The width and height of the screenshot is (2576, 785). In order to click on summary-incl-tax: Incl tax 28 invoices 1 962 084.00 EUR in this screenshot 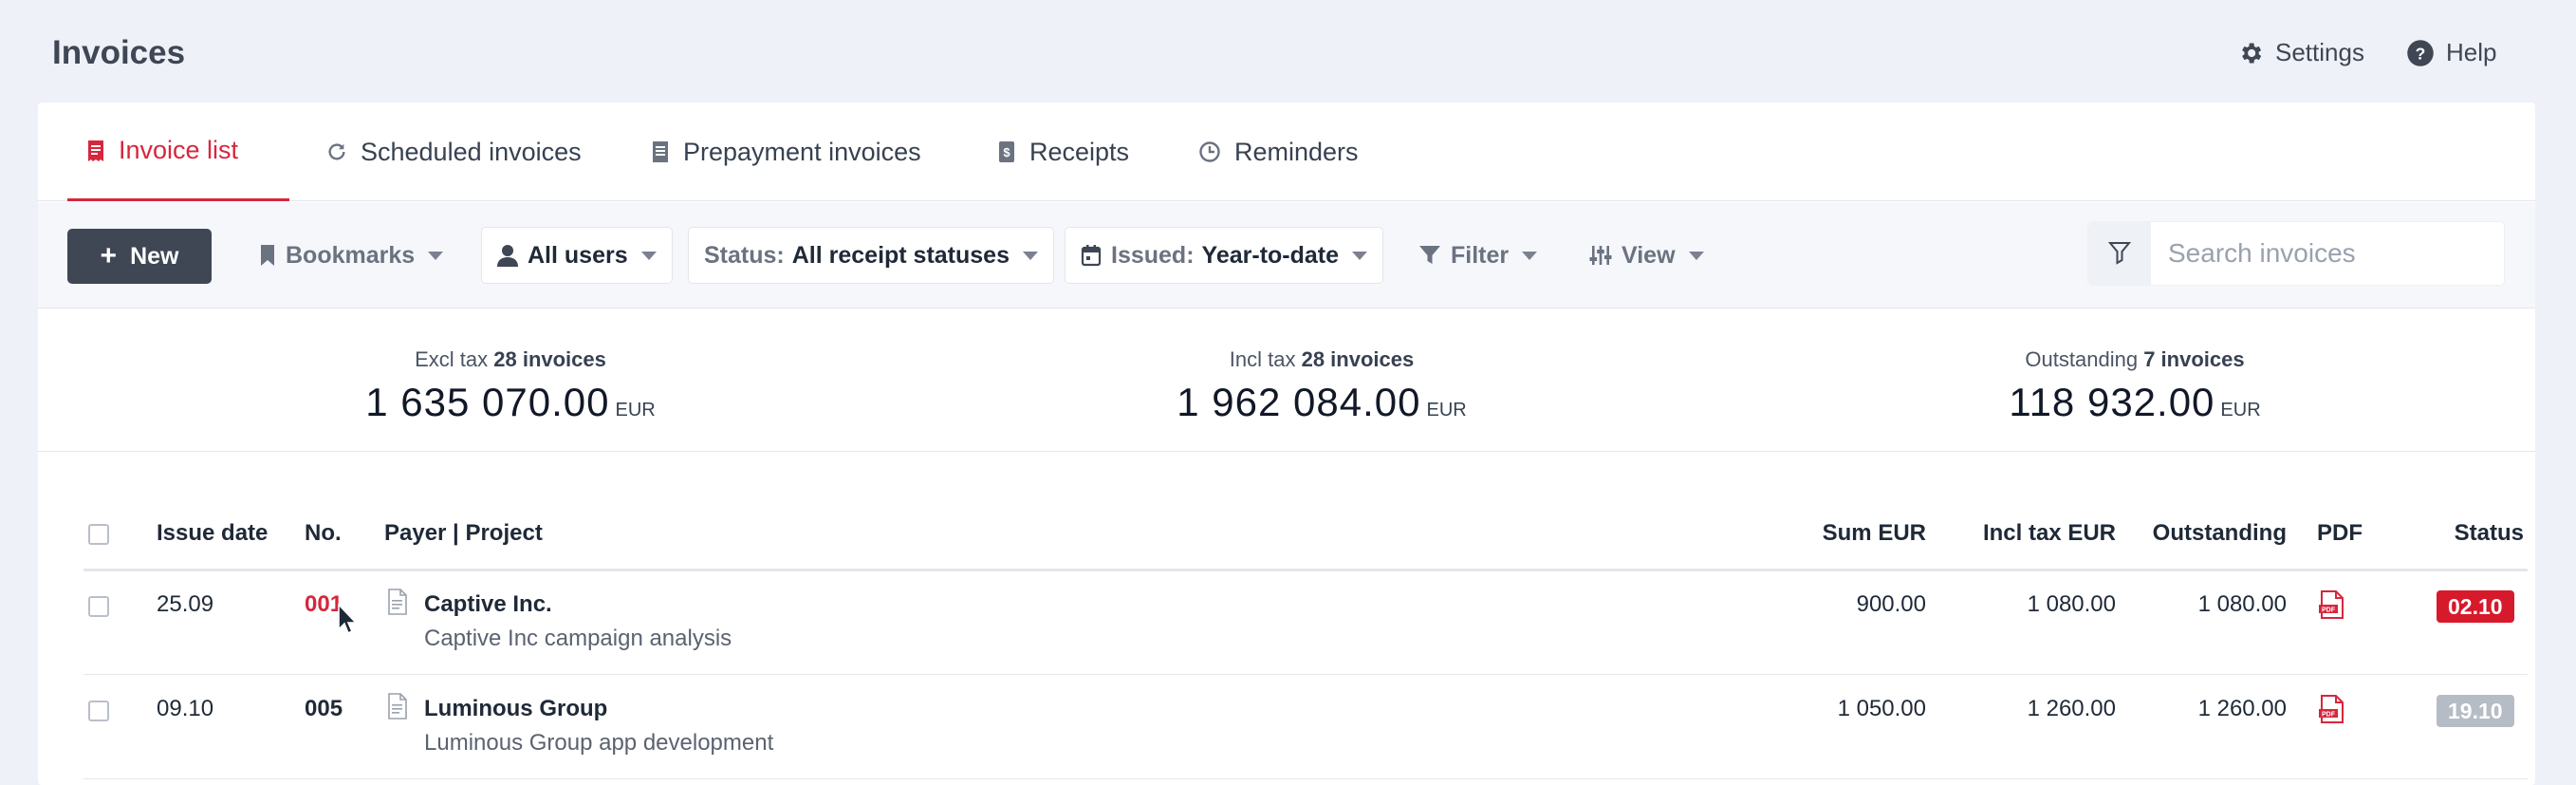, I will do `click(1321, 367)`.